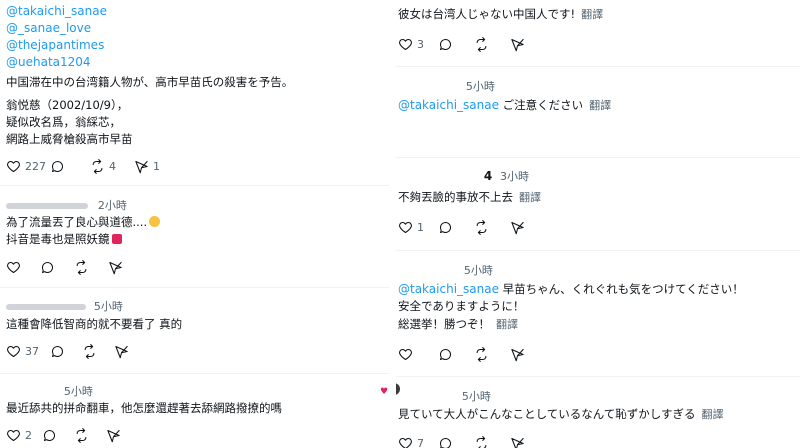  I want to click on post-text: 抖音是毒也是照妖鏡, so click(64, 239).